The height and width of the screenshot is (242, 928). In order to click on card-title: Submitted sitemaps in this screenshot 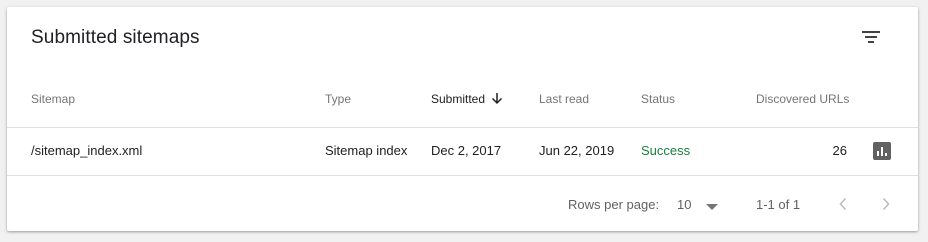, I will do `click(115, 37)`.